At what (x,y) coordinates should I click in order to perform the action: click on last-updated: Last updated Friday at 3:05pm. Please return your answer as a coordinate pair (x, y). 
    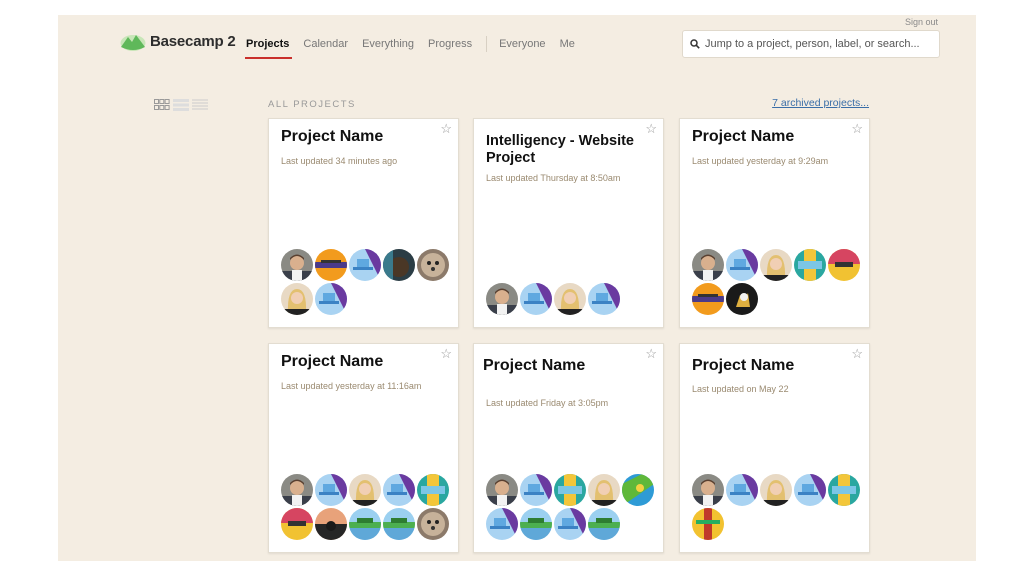
    Looking at the image, I should click on (547, 403).